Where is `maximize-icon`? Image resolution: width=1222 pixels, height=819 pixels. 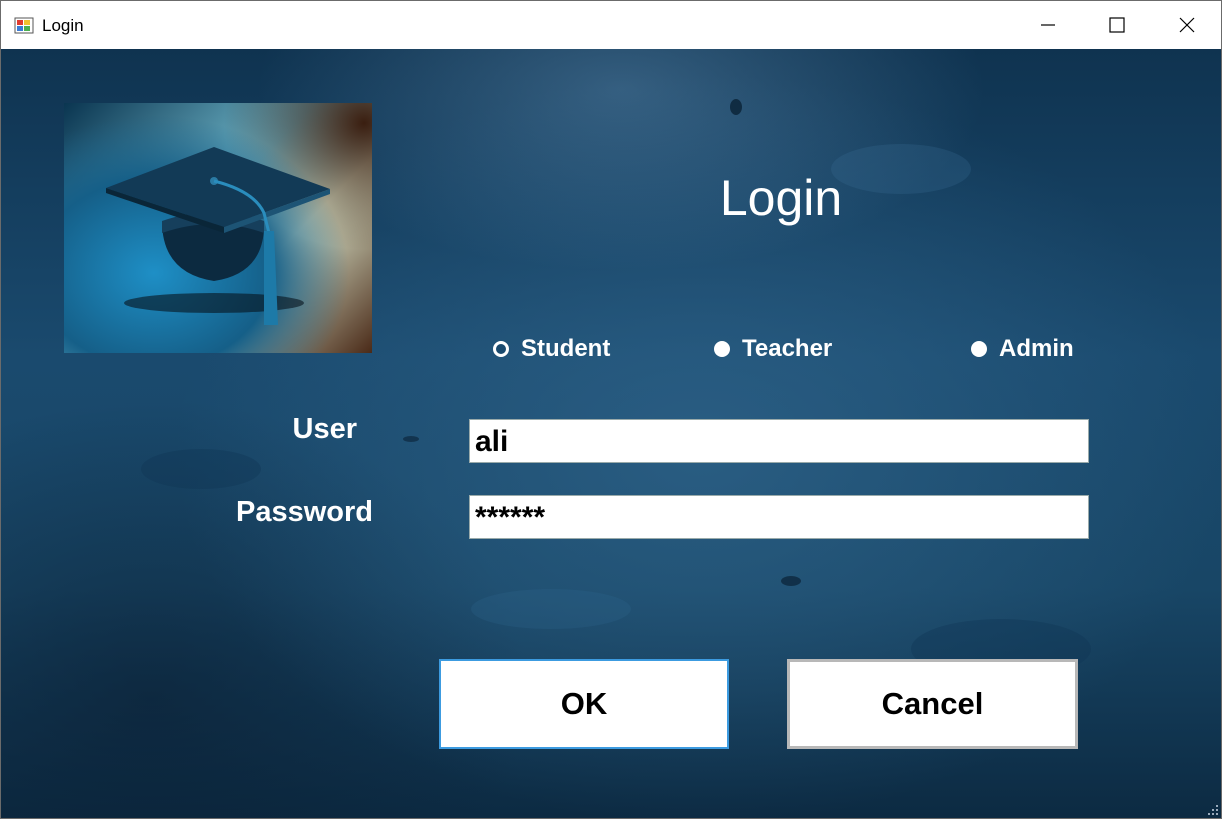
maximize-icon is located at coordinates (1117, 25).